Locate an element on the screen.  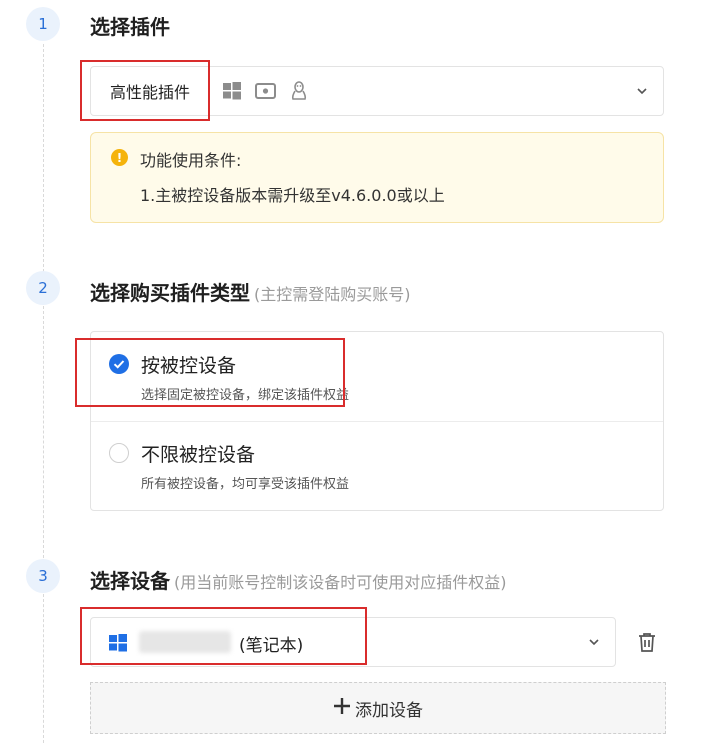
purchase-option-unlimited: 不限被控设备 所有被控设备，均可享受该插件权益 is located at coordinates (377, 465).